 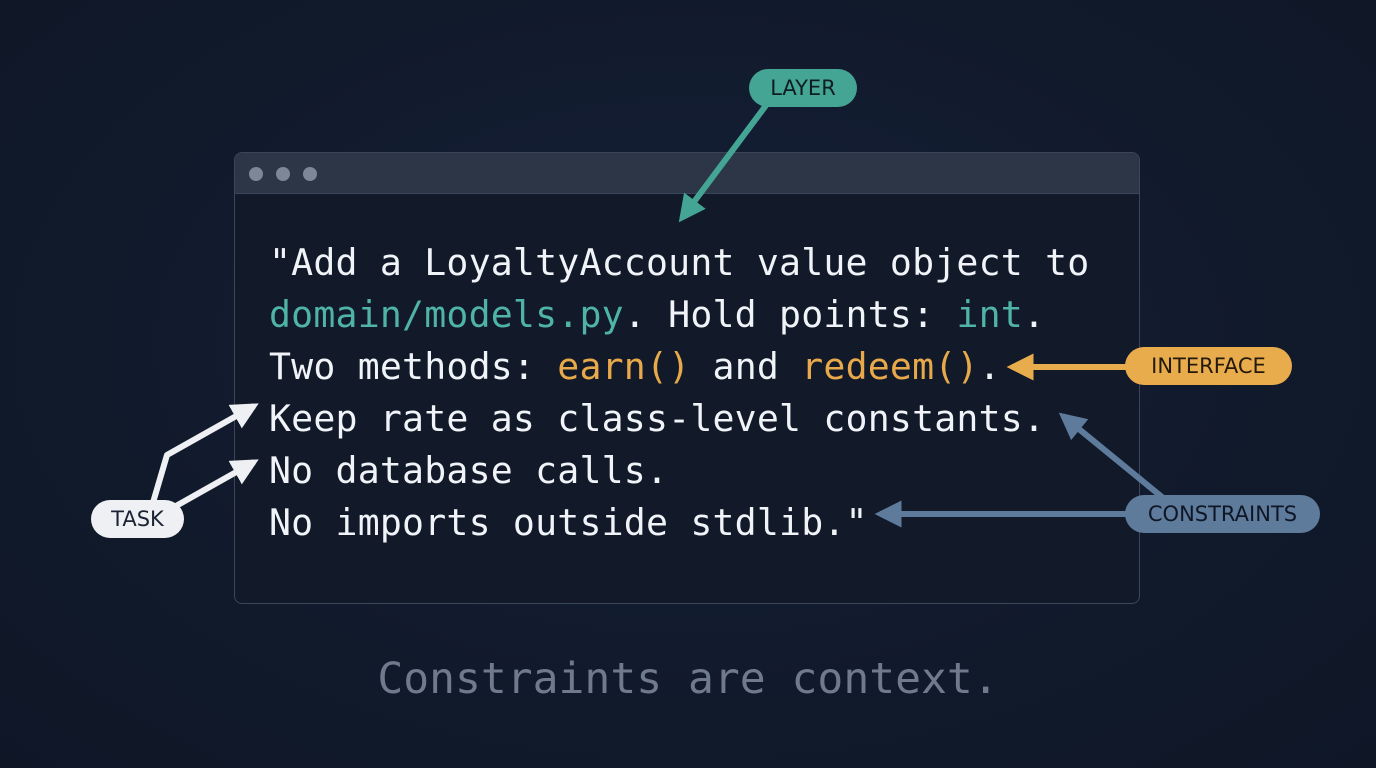 I want to click on task-label: TASK, so click(x=137, y=519).